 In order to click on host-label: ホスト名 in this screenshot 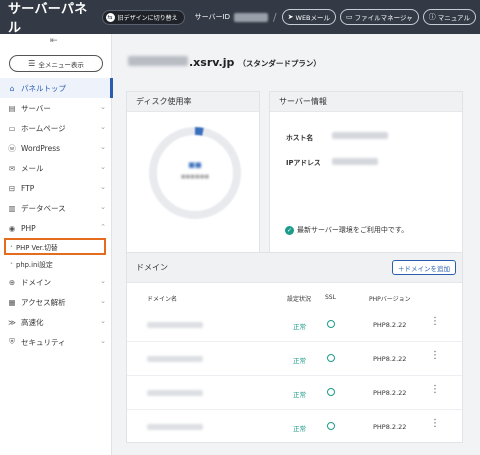, I will do `click(300, 138)`.